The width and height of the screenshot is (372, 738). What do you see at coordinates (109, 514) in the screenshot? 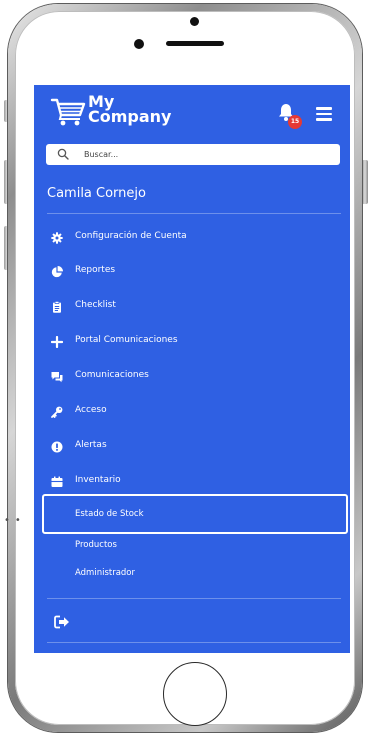
I see `submenu-item-label: Estado de Stock` at bounding box center [109, 514].